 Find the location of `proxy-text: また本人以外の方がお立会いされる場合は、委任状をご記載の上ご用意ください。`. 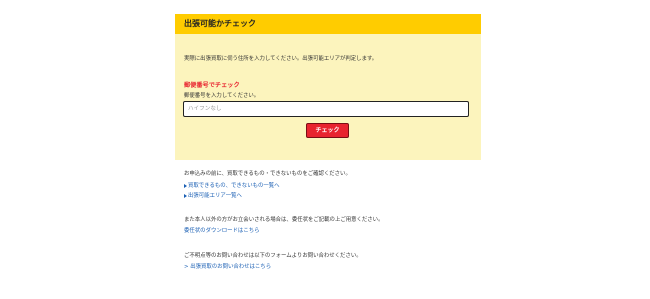

proxy-text: また本人以外の方がお立会いされる場合は、委任状をご記載の上ご用意ください。 is located at coordinates (284, 220).